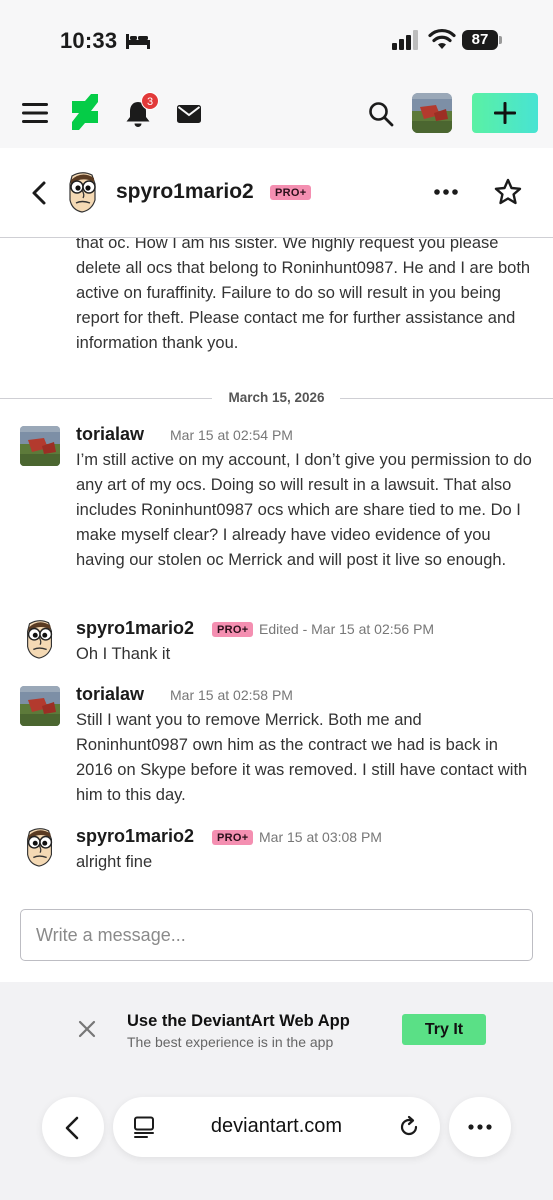  What do you see at coordinates (230, 1042) in the screenshot?
I see `banner-subtitle: The best experience is in the app` at bounding box center [230, 1042].